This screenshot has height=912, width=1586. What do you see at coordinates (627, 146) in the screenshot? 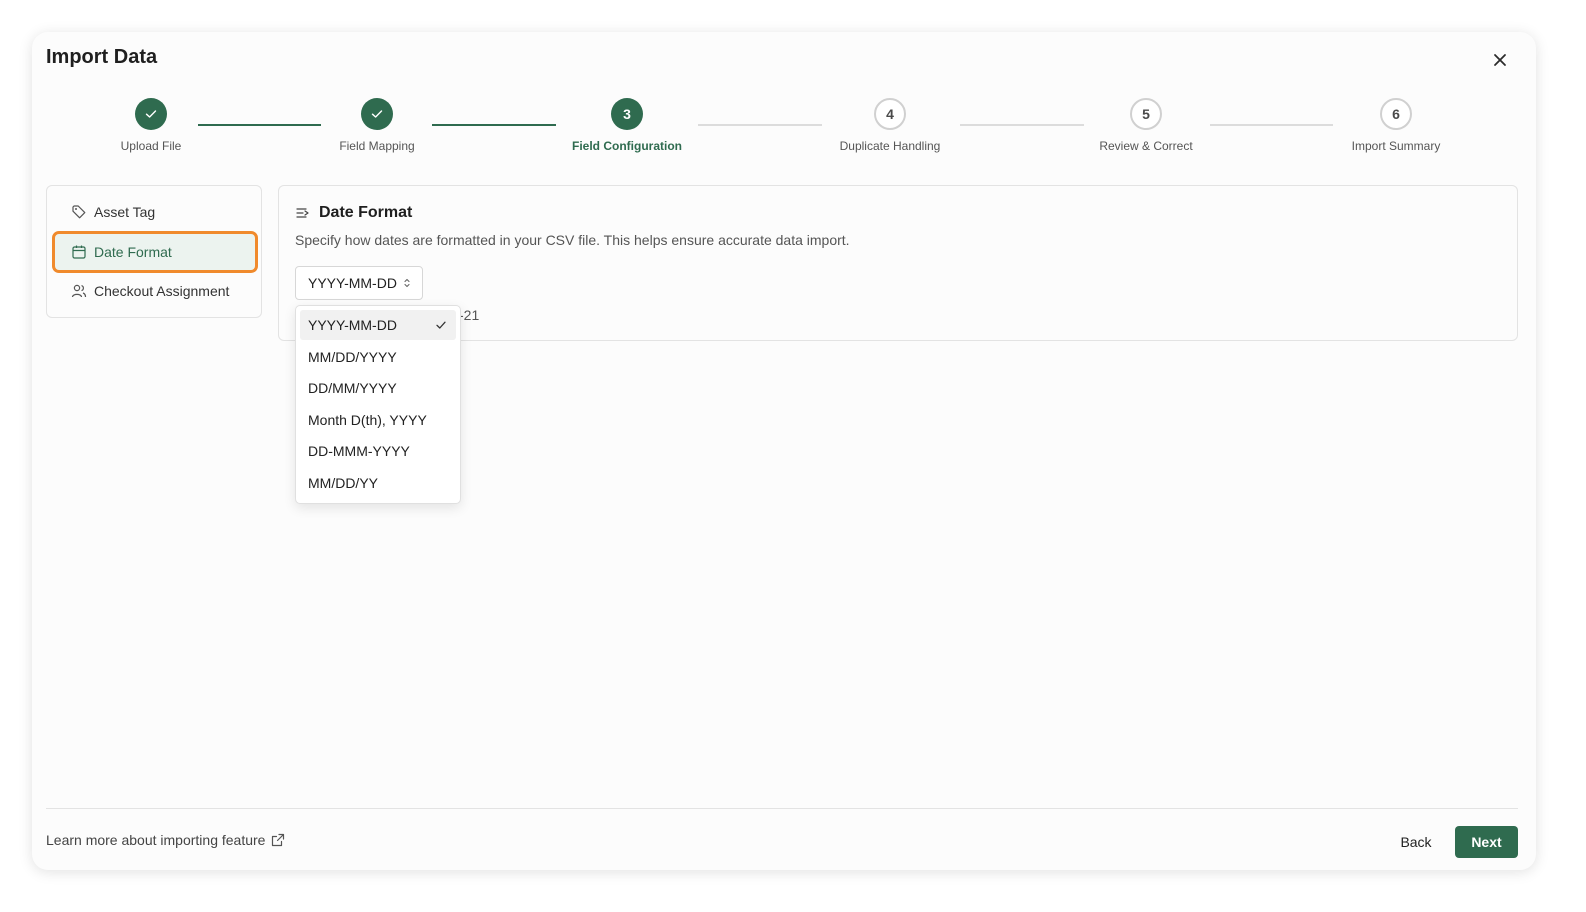
I see `step-label: Field Configuration` at bounding box center [627, 146].